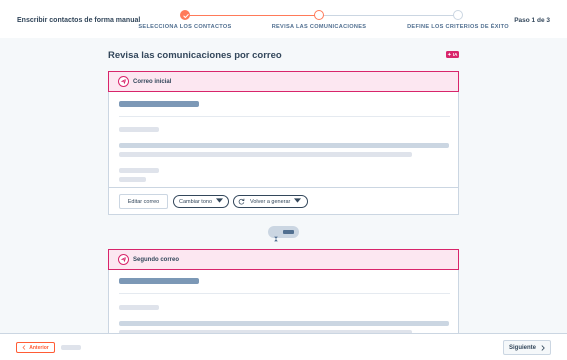 This screenshot has height=360, width=567. I want to click on step-1-complete-marker, so click(185, 15).